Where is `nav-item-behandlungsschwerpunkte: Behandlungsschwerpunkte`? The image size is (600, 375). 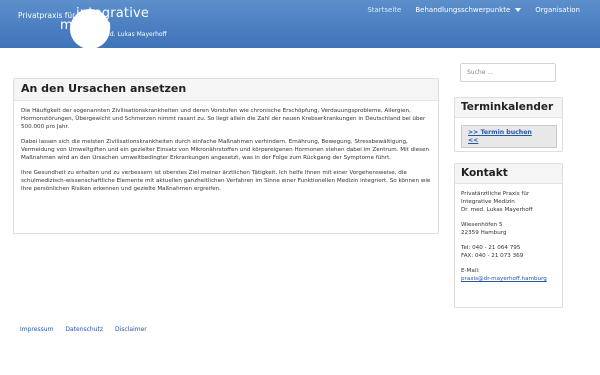 nav-item-behandlungsschwerpunkte: Behandlungsschwerpunkte is located at coordinates (468, 10).